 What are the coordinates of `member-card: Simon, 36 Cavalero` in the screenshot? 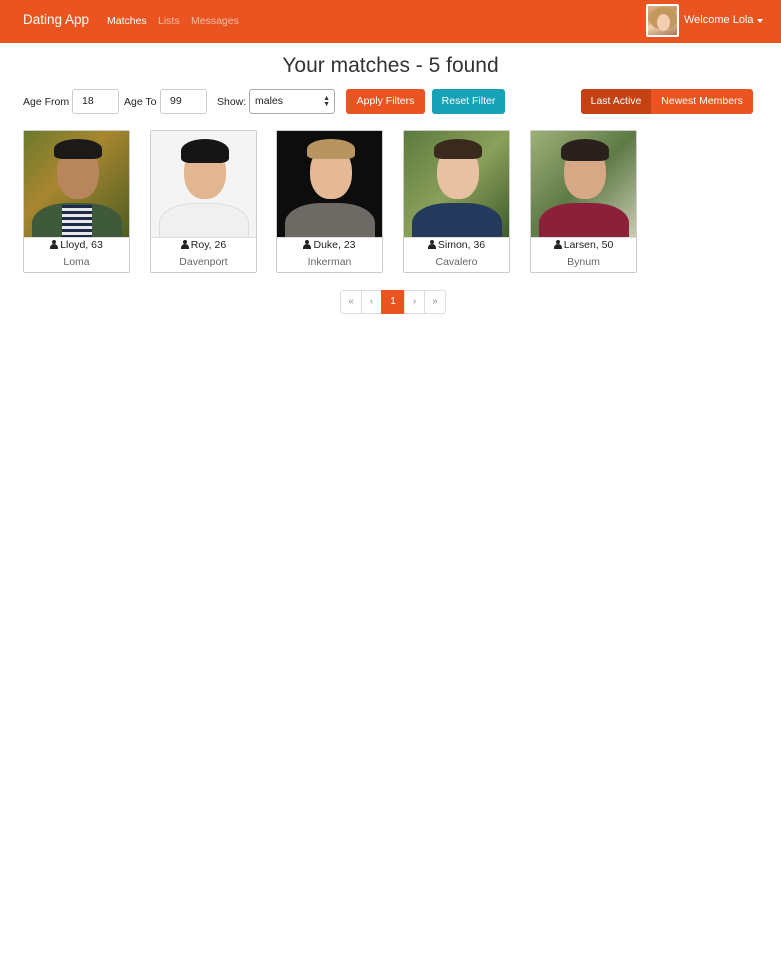 It's located at (456, 201).